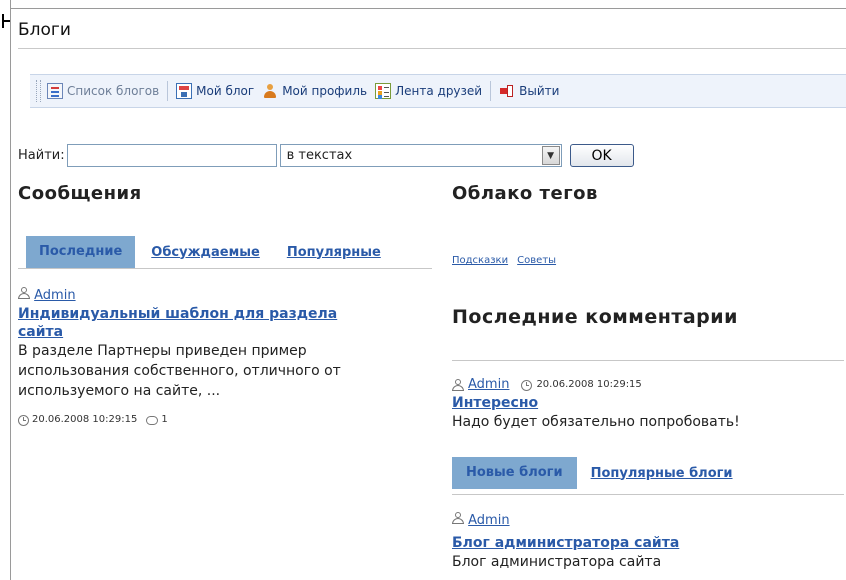  Describe the element at coordinates (325, 91) in the screenshot. I see `toolbar-my-profile-label: Мой профиль` at that location.